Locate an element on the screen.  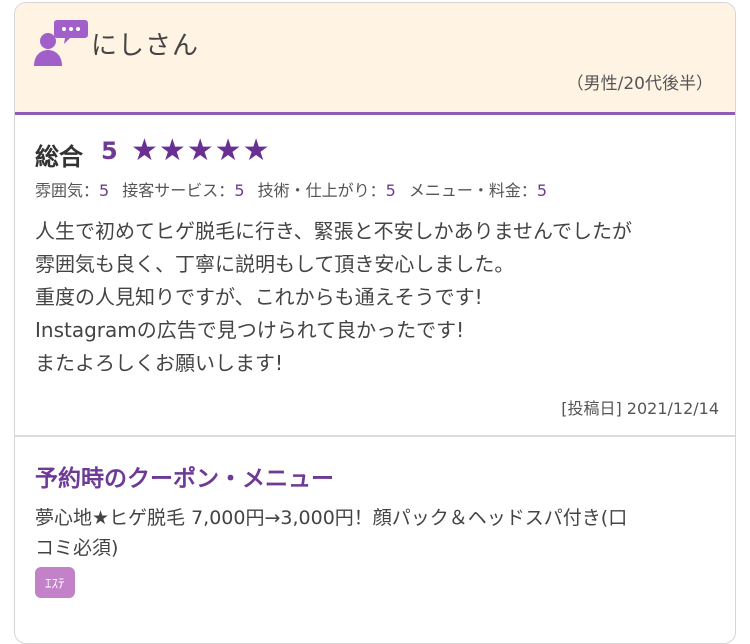
review-line: またよろしくお願いします! is located at coordinates (159, 363).